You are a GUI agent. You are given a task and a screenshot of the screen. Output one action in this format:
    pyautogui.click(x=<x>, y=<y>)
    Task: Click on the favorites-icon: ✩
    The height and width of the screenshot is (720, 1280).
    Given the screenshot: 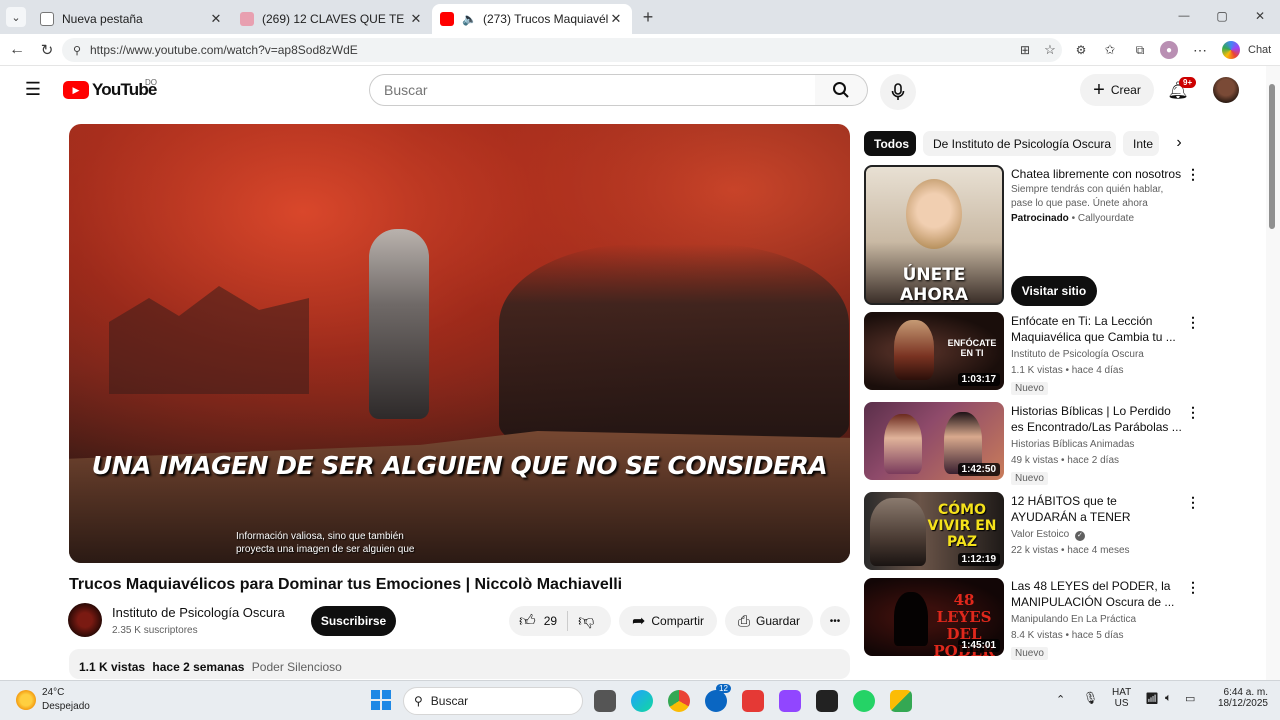 What is the action you would take?
    pyautogui.click(x=1110, y=50)
    